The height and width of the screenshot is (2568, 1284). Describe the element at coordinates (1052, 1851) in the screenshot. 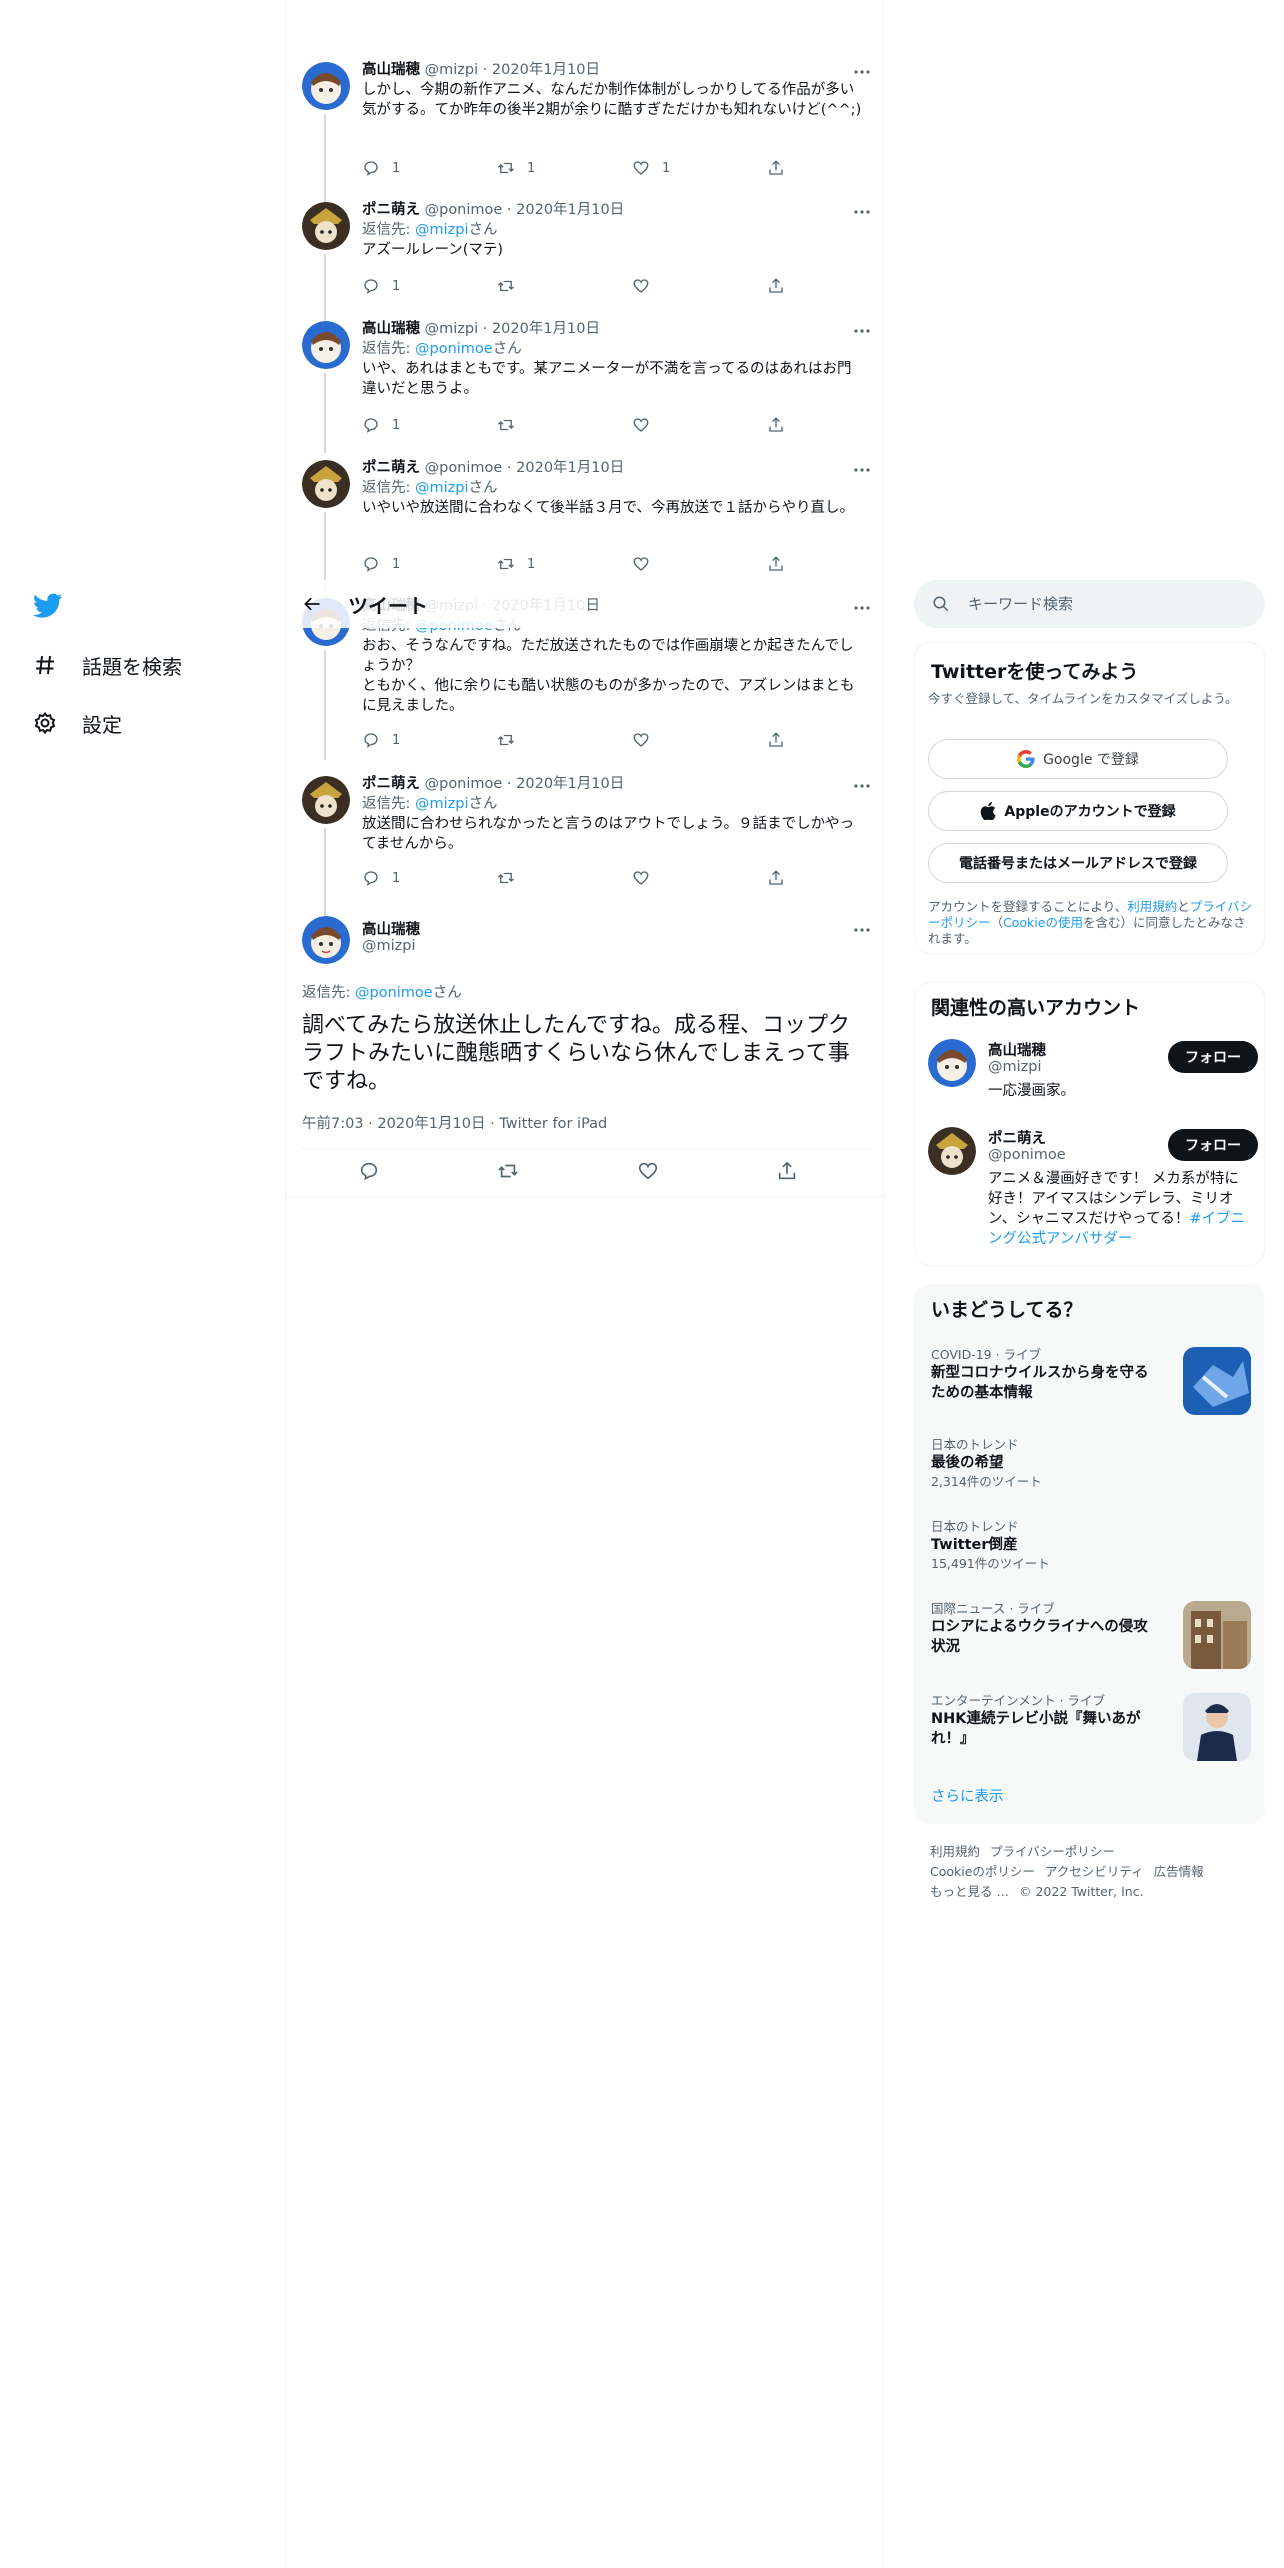

I see `footer-link: プライバシーポリシー` at that location.